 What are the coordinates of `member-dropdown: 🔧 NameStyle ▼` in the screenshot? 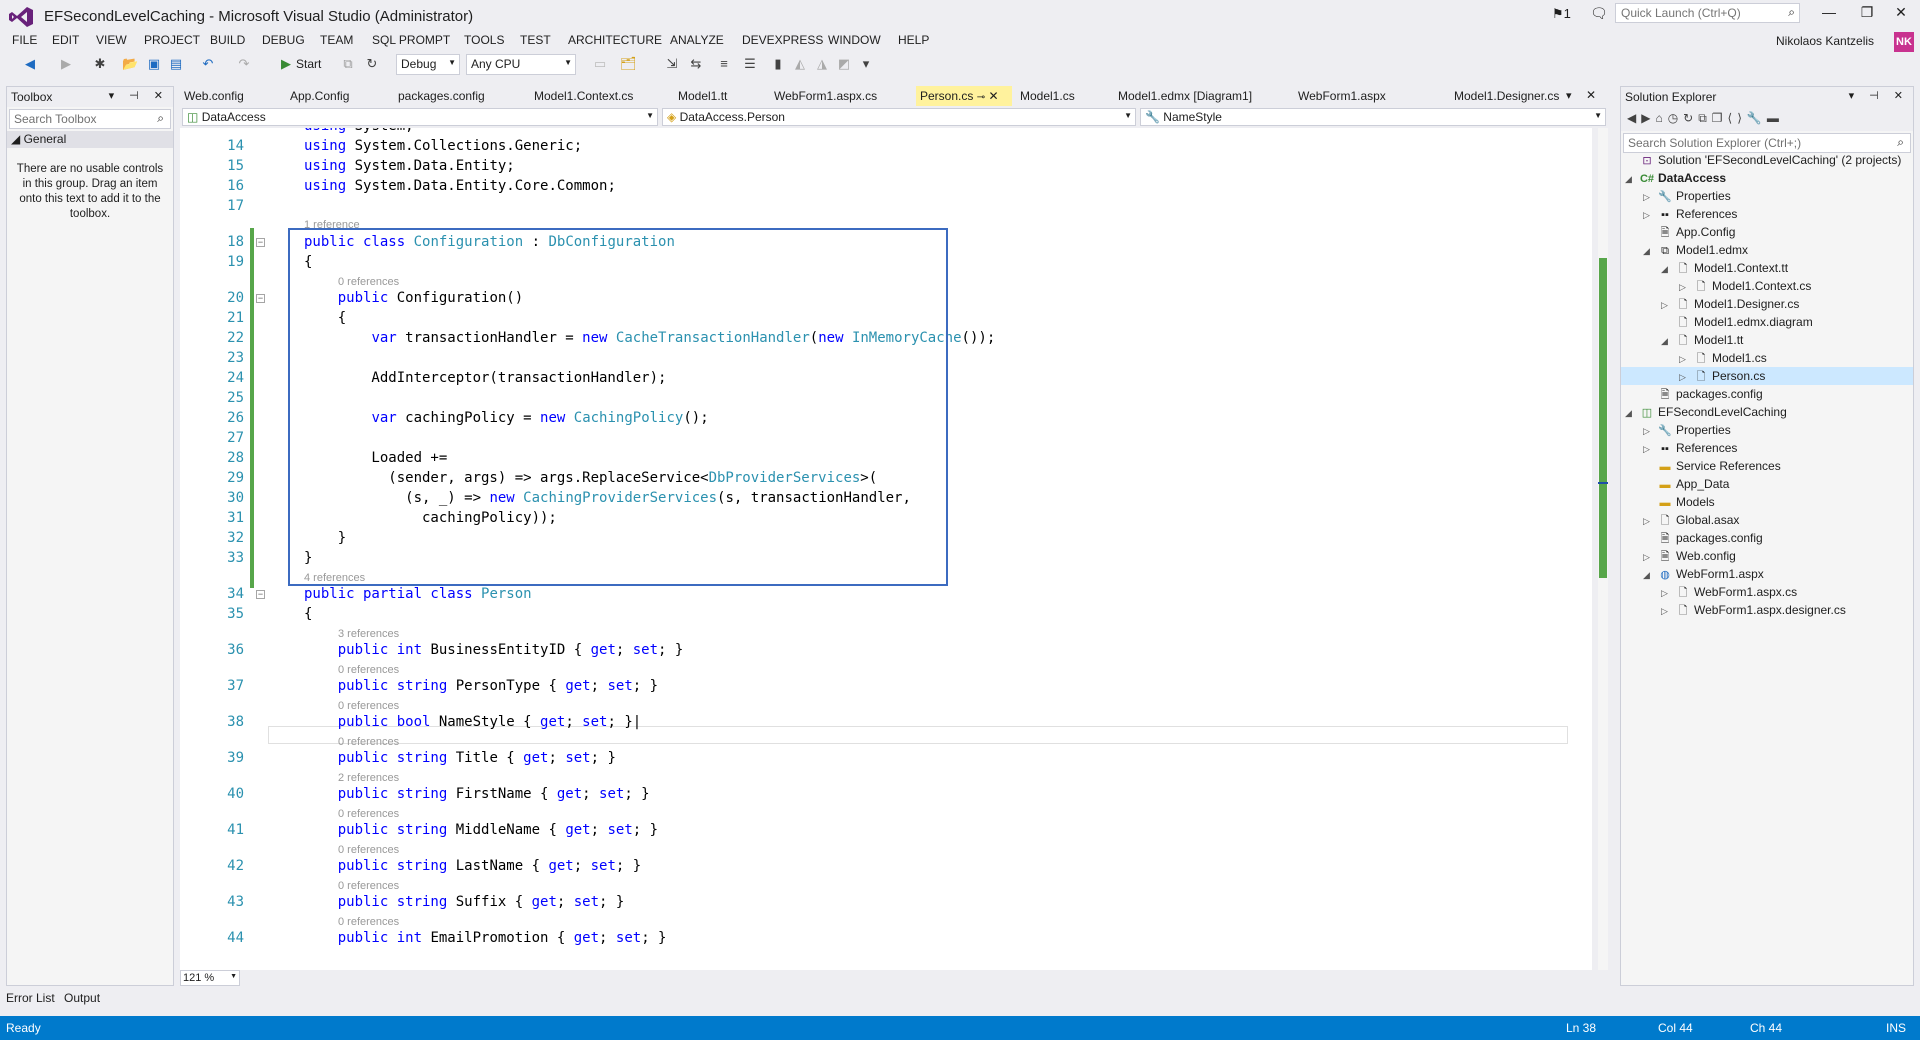 It's located at (1373, 117).